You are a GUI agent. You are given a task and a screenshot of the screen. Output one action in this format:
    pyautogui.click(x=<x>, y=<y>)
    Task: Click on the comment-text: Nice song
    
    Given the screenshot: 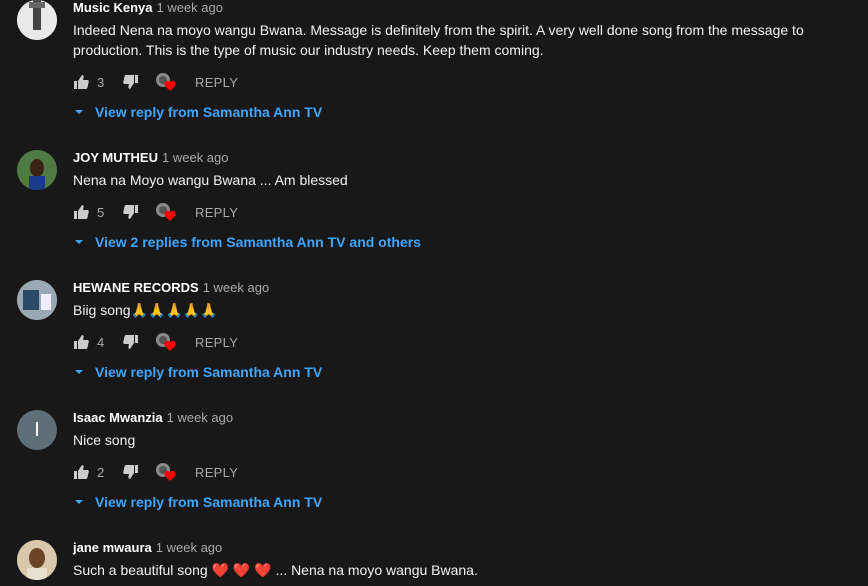 What is the action you would take?
    pyautogui.click(x=104, y=440)
    